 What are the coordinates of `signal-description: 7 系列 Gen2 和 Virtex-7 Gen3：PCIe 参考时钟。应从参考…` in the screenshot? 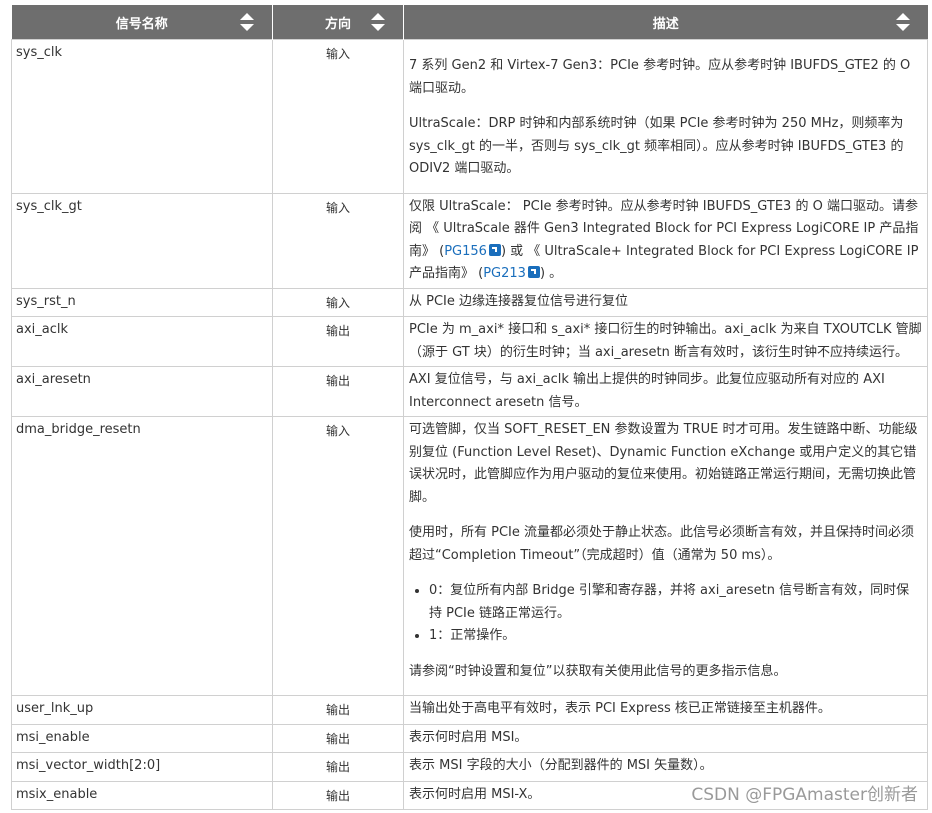 It's located at (665, 116).